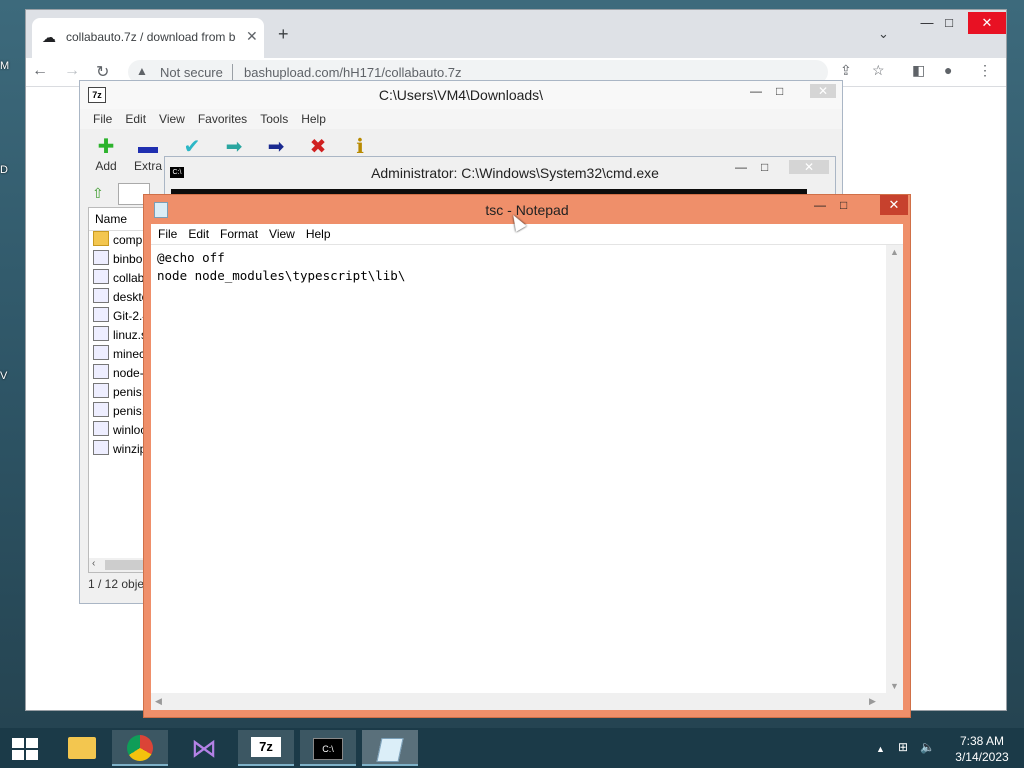 This screenshot has height=768, width=1024. I want to click on url-text: bashupload.com/hH171/collabauto.7z, so click(353, 72).